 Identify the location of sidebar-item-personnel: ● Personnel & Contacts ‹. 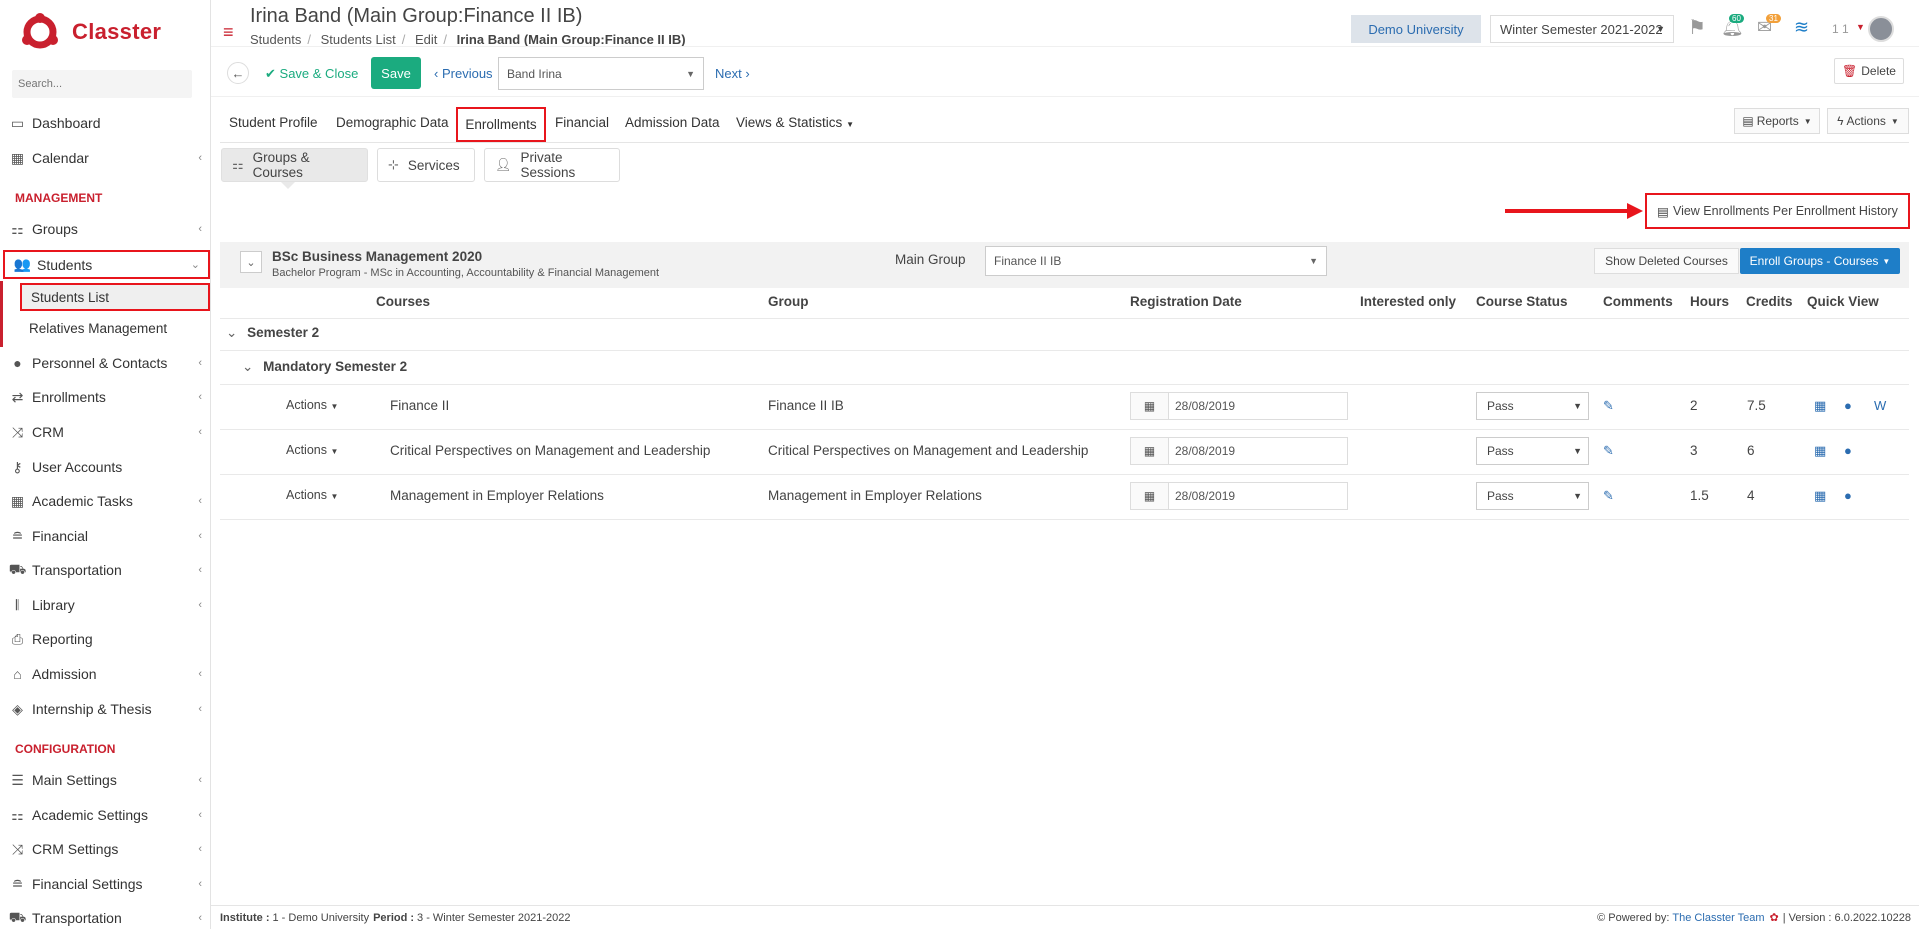
(105, 363).